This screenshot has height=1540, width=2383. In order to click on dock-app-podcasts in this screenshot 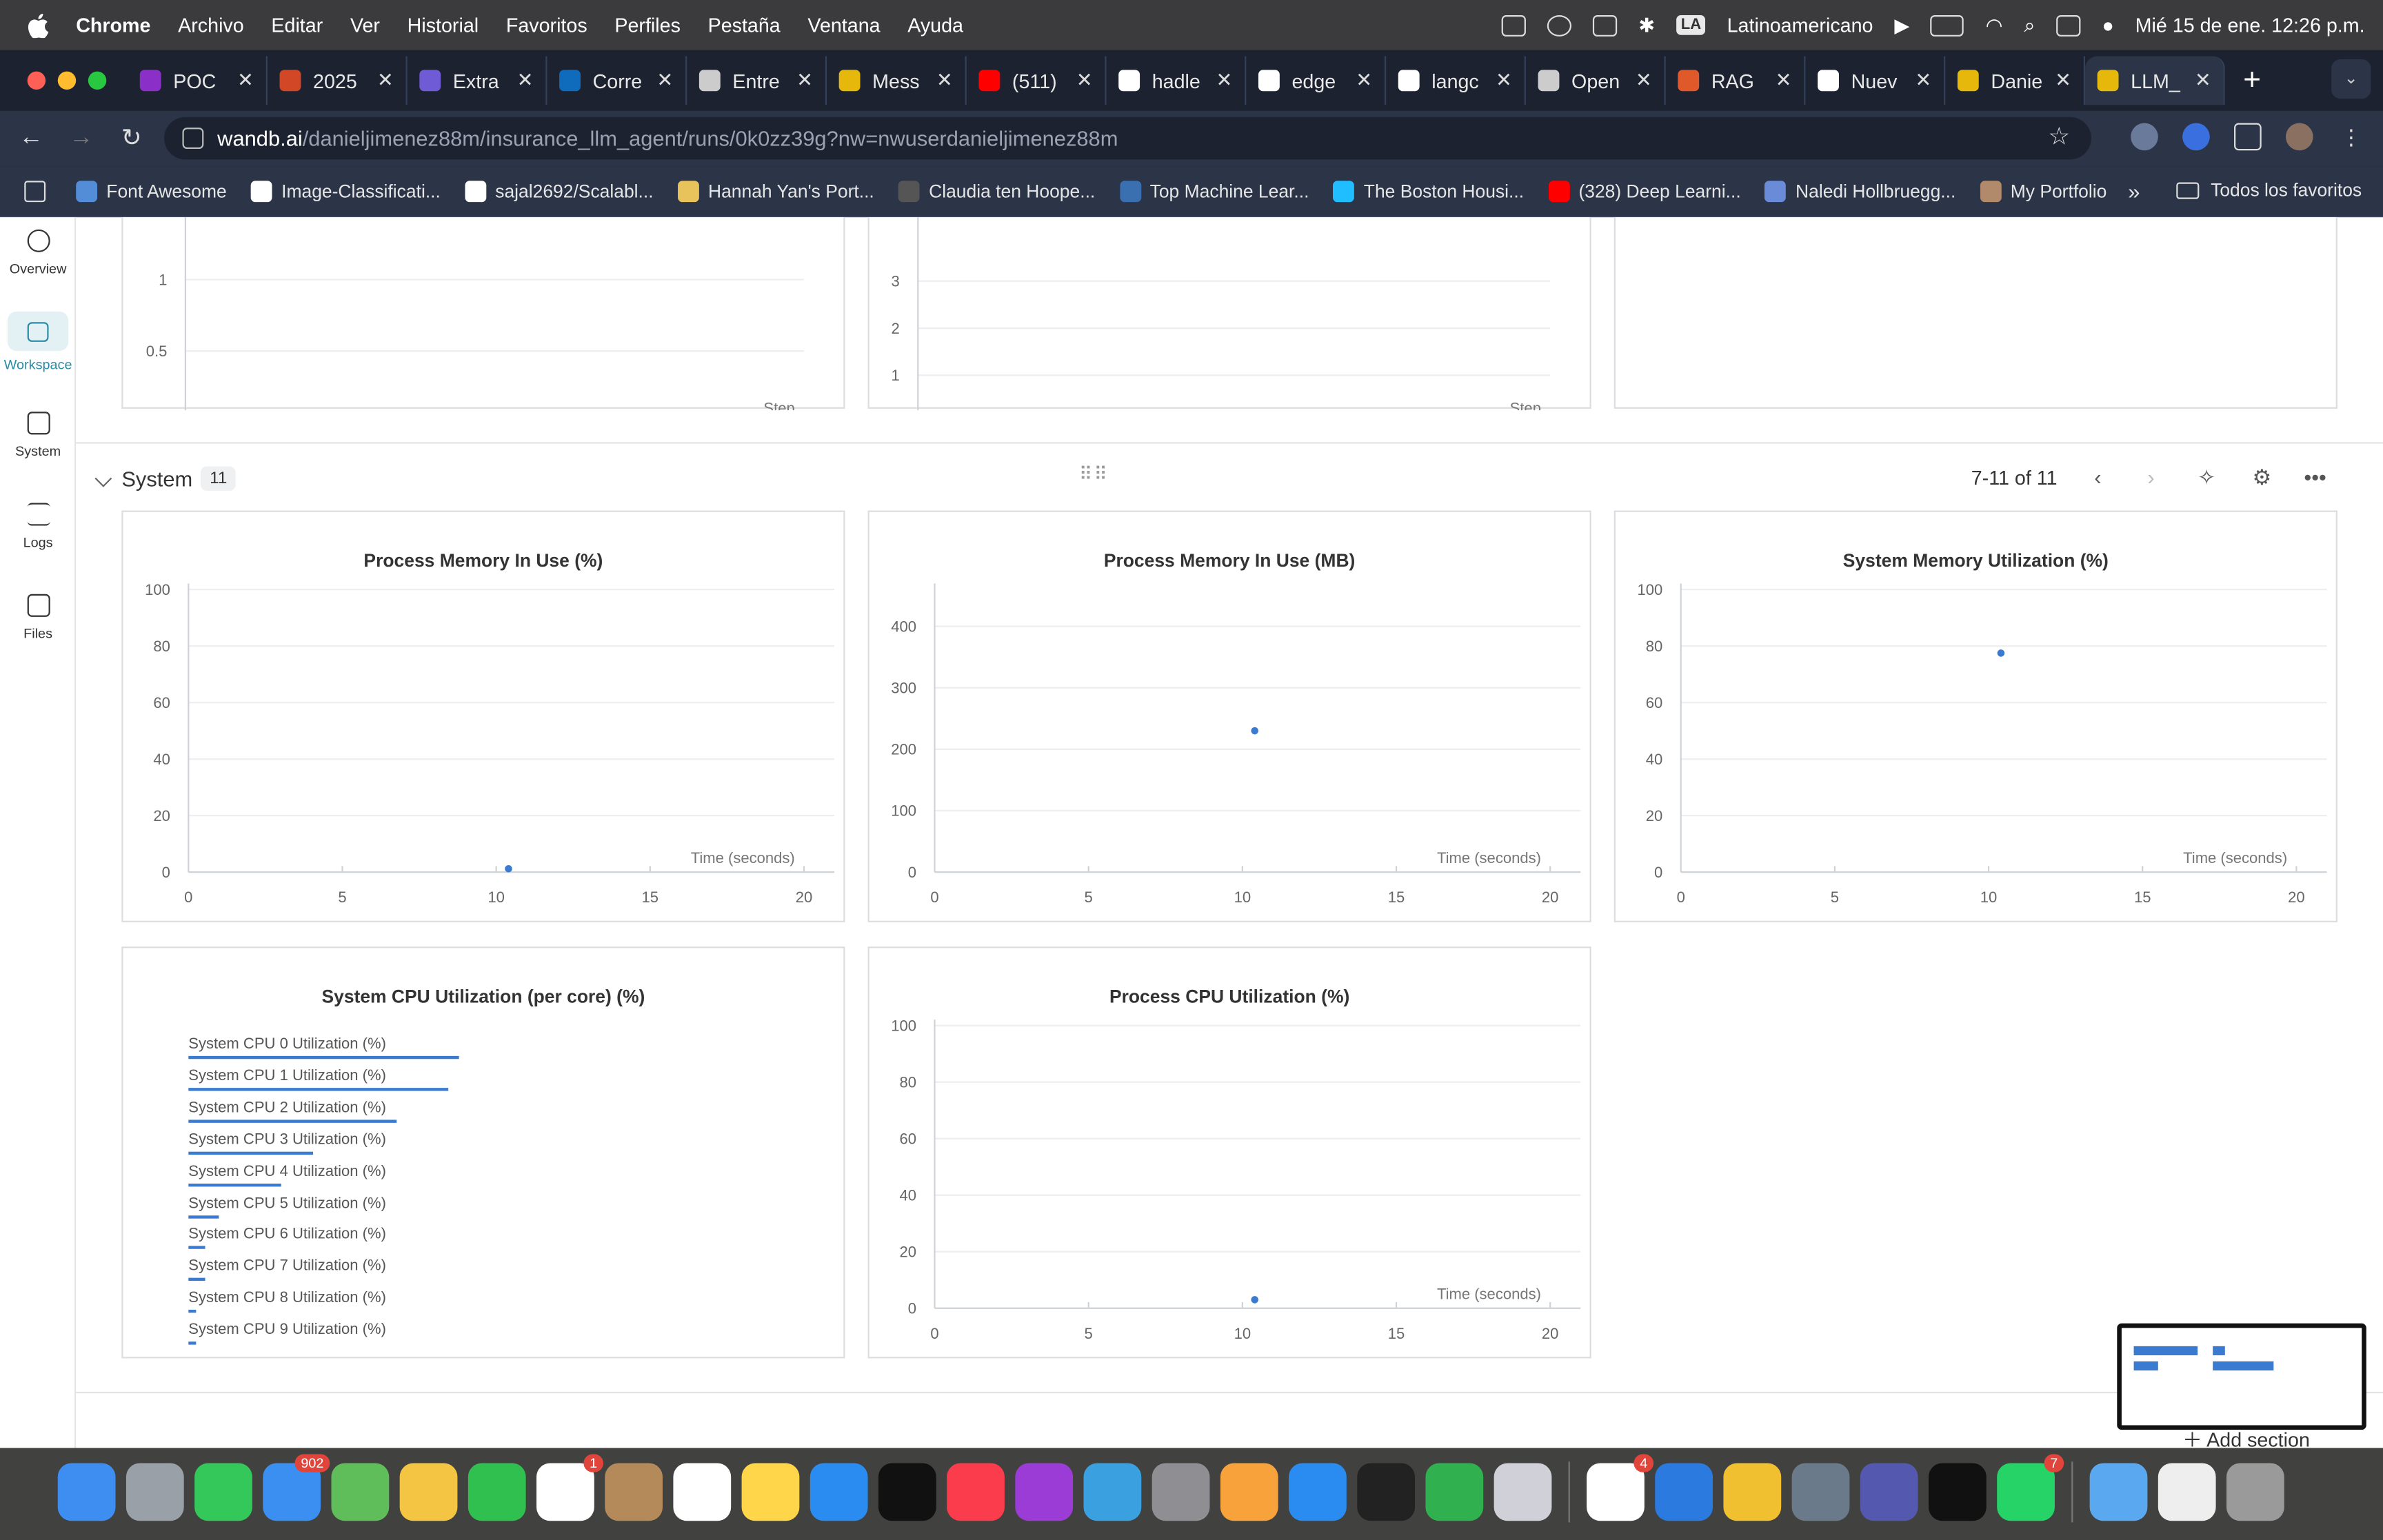, I will do `click(1044, 1492)`.